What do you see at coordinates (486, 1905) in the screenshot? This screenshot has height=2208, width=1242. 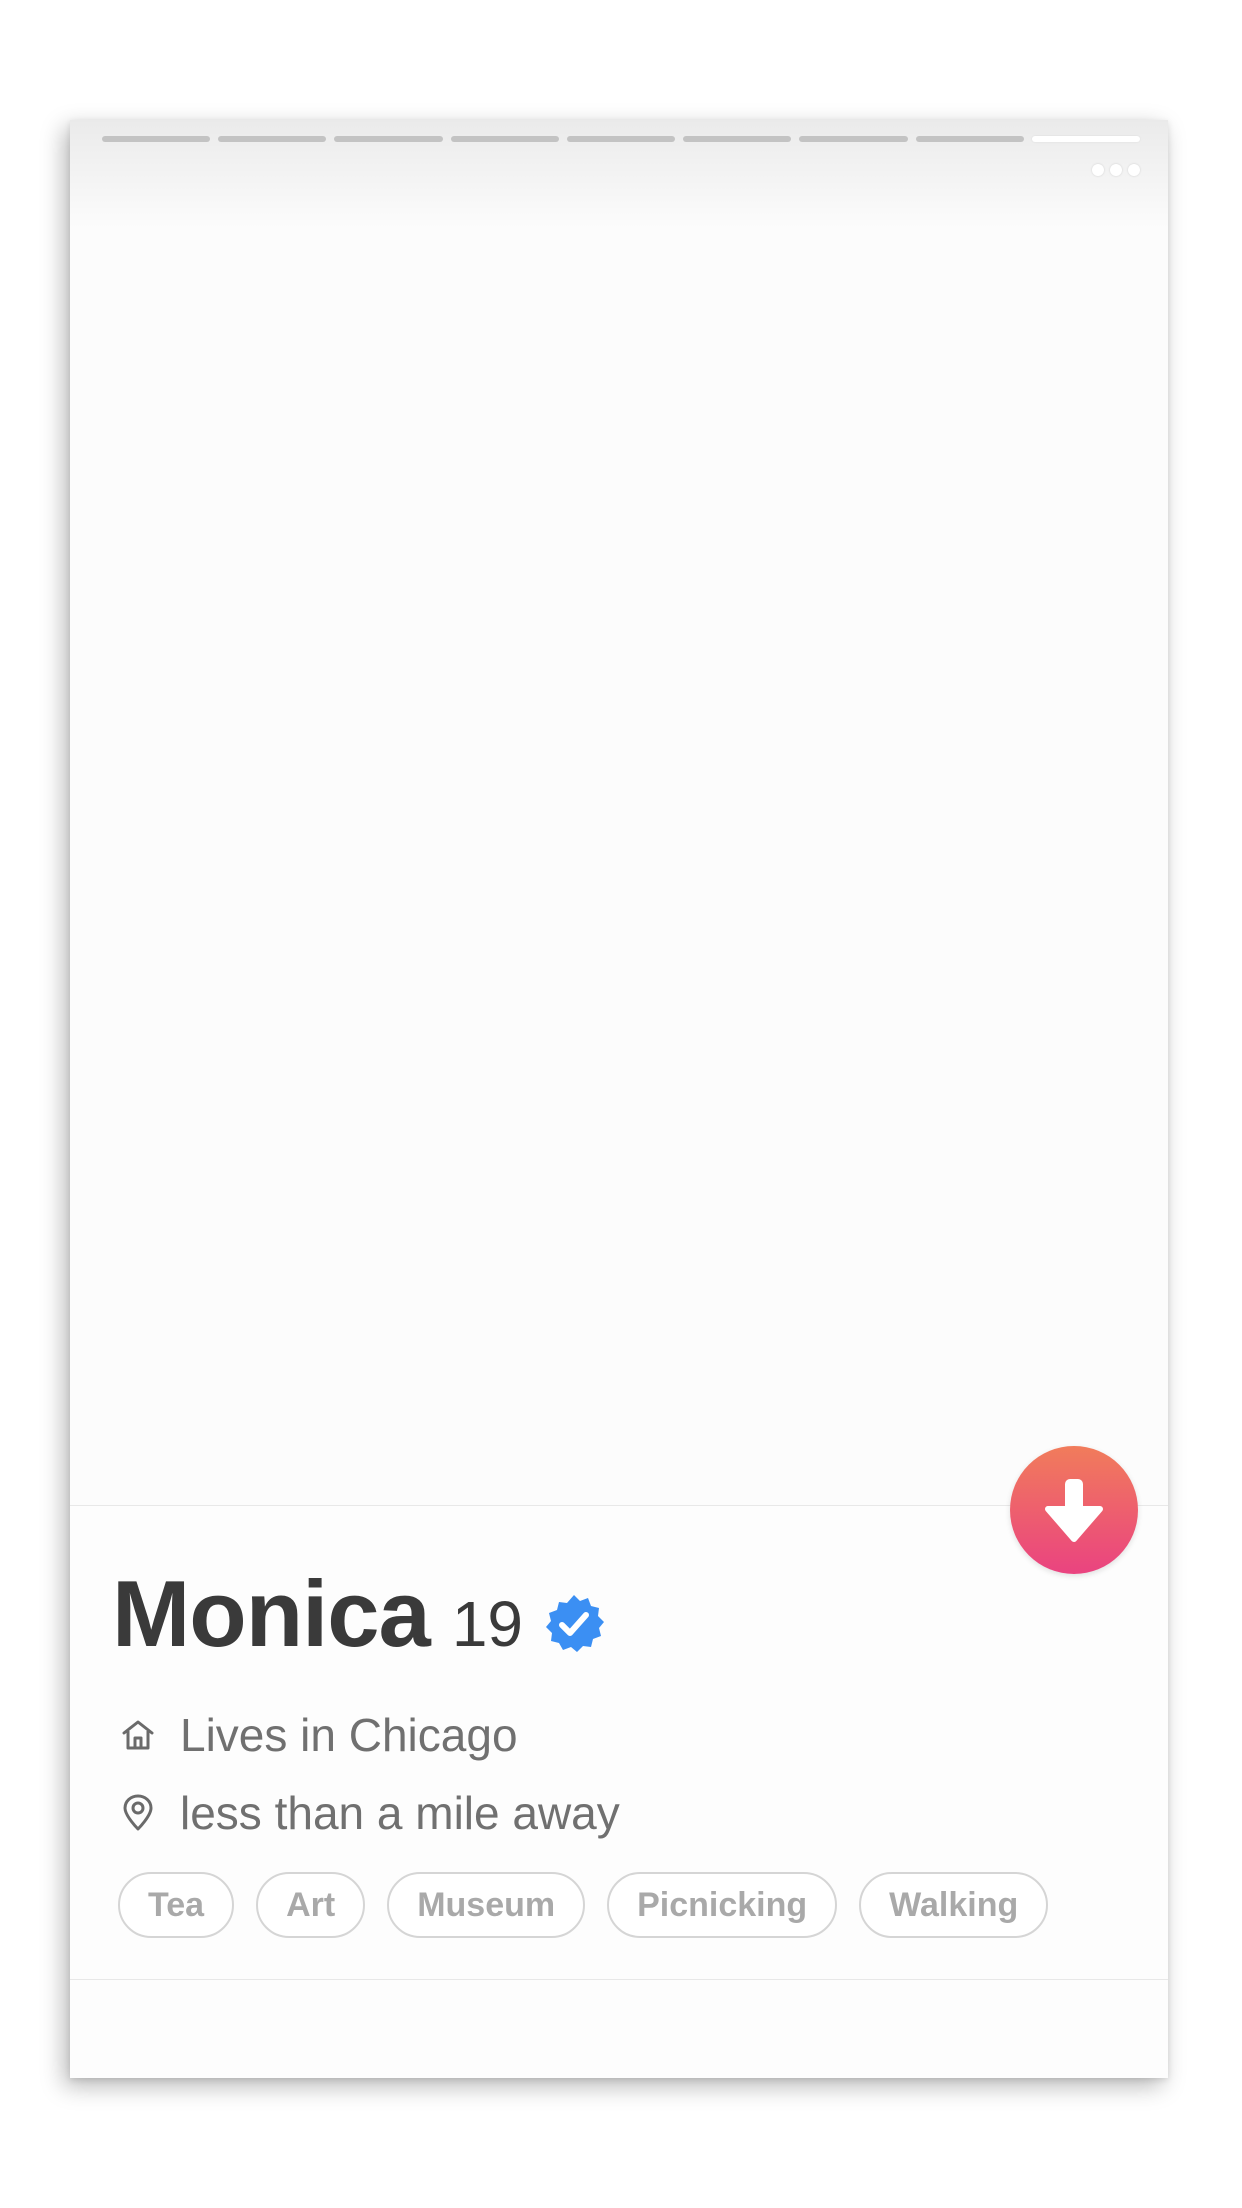 I see `interest-tag: Museum` at bounding box center [486, 1905].